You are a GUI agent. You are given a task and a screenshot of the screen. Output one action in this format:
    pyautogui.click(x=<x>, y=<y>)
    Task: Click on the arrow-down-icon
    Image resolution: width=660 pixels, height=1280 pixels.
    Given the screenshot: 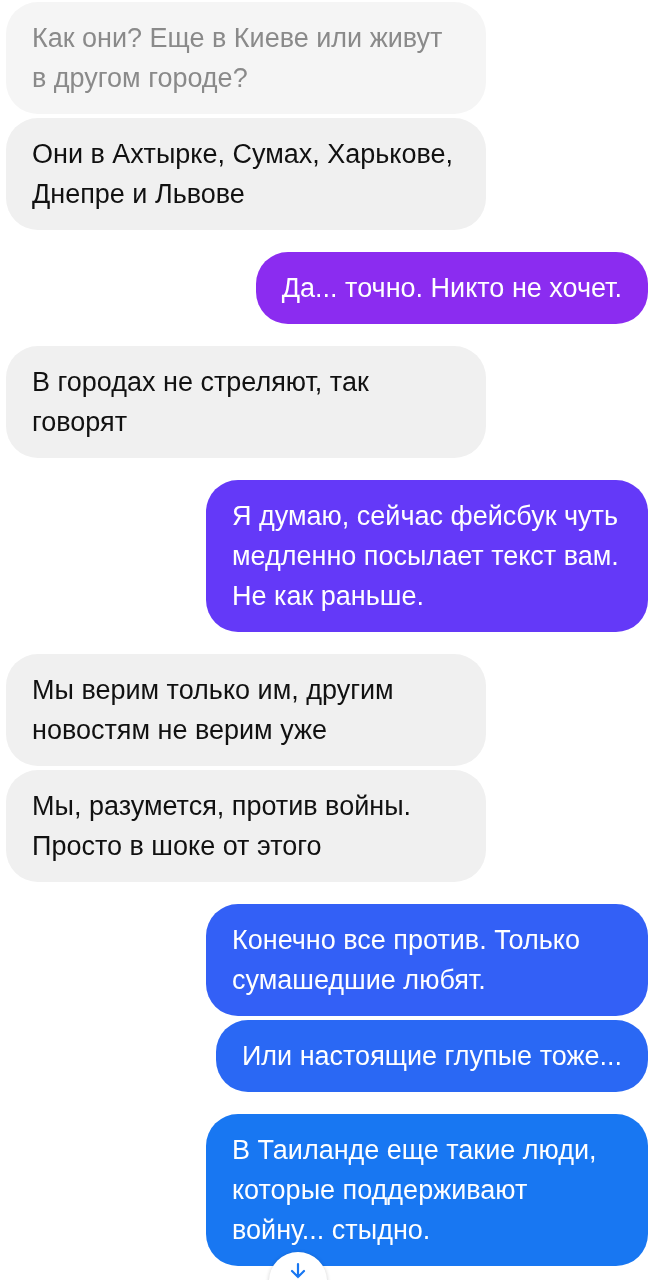 What is the action you would take?
    pyautogui.click(x=298, y=1271)
    